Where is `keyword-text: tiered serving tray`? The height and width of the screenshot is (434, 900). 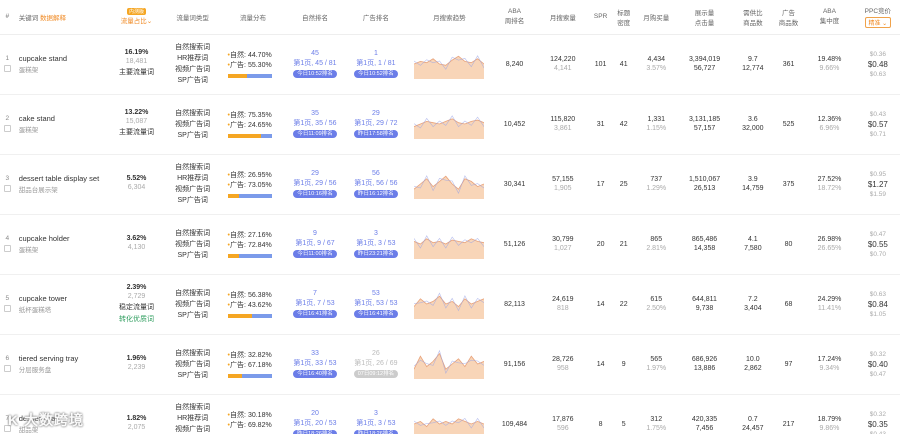
keyword-text: tiered serving tray is located at coordinates (64, 358).